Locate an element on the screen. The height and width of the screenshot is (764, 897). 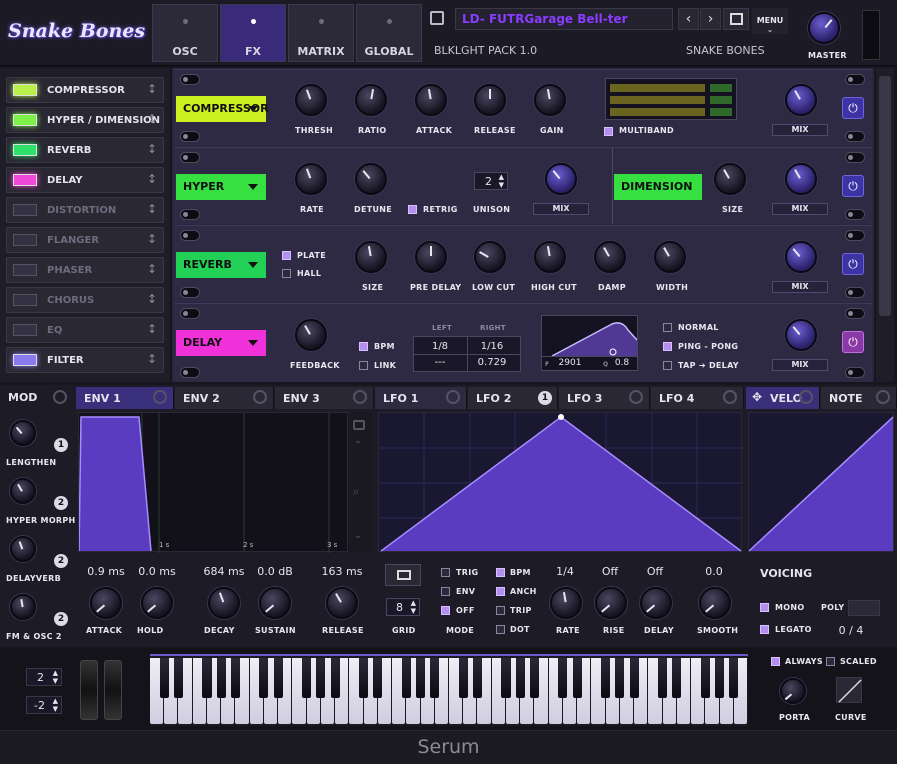
delay-name-dropdown: DELAY is located at coordinates (221, 343).